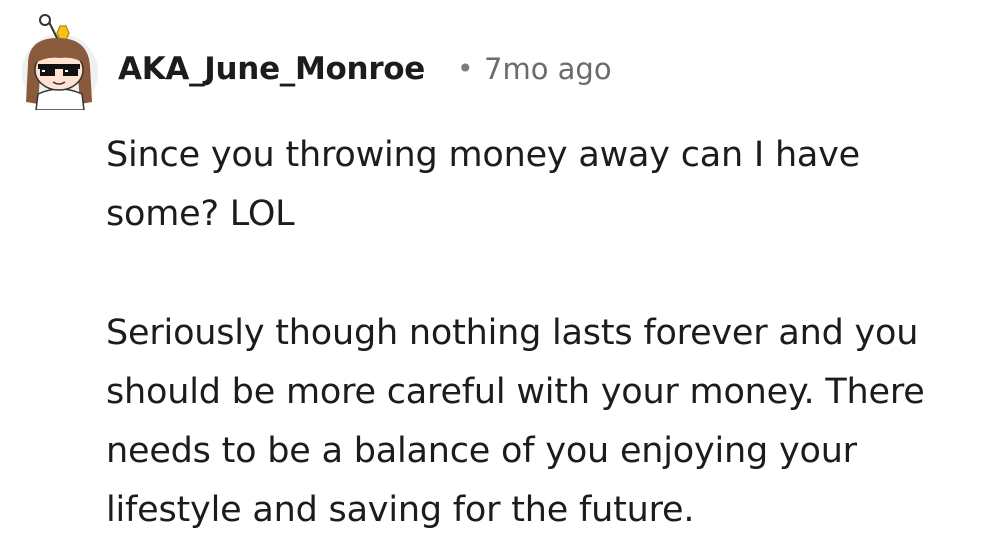  I want to click on comment-author-link: AKA_June_Monroe, so click(271, 69).